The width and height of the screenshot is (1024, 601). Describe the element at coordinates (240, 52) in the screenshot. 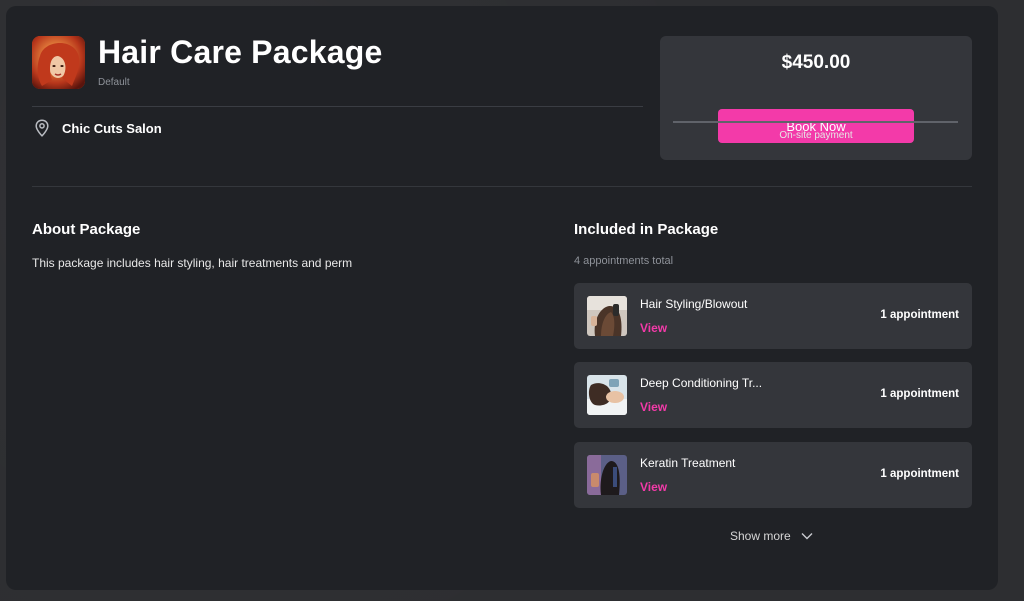

I see `package-title: Hair Care Package` at that location.